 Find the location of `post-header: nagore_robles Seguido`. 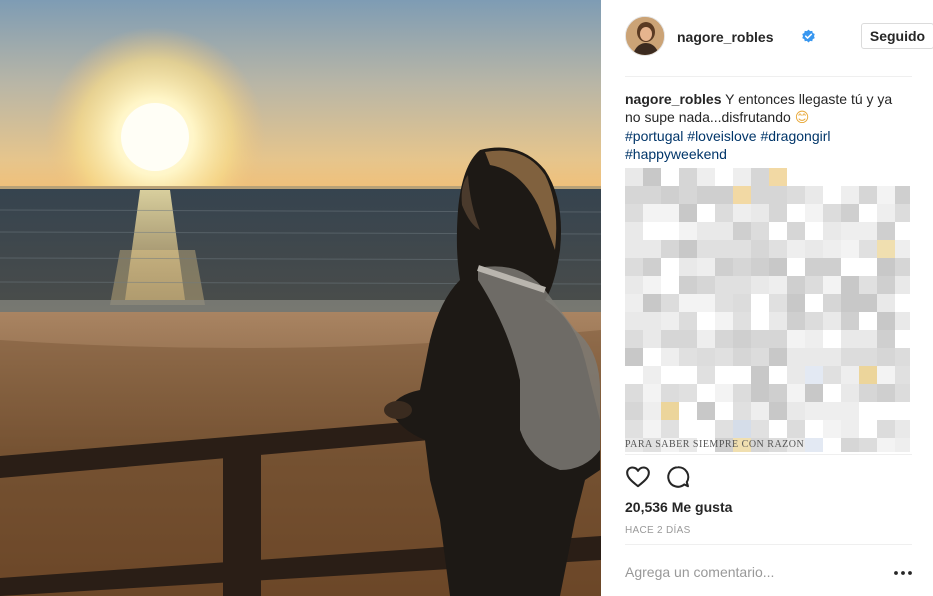

post-header: nagore_robles Seguido is located at coordinates (779, 38).